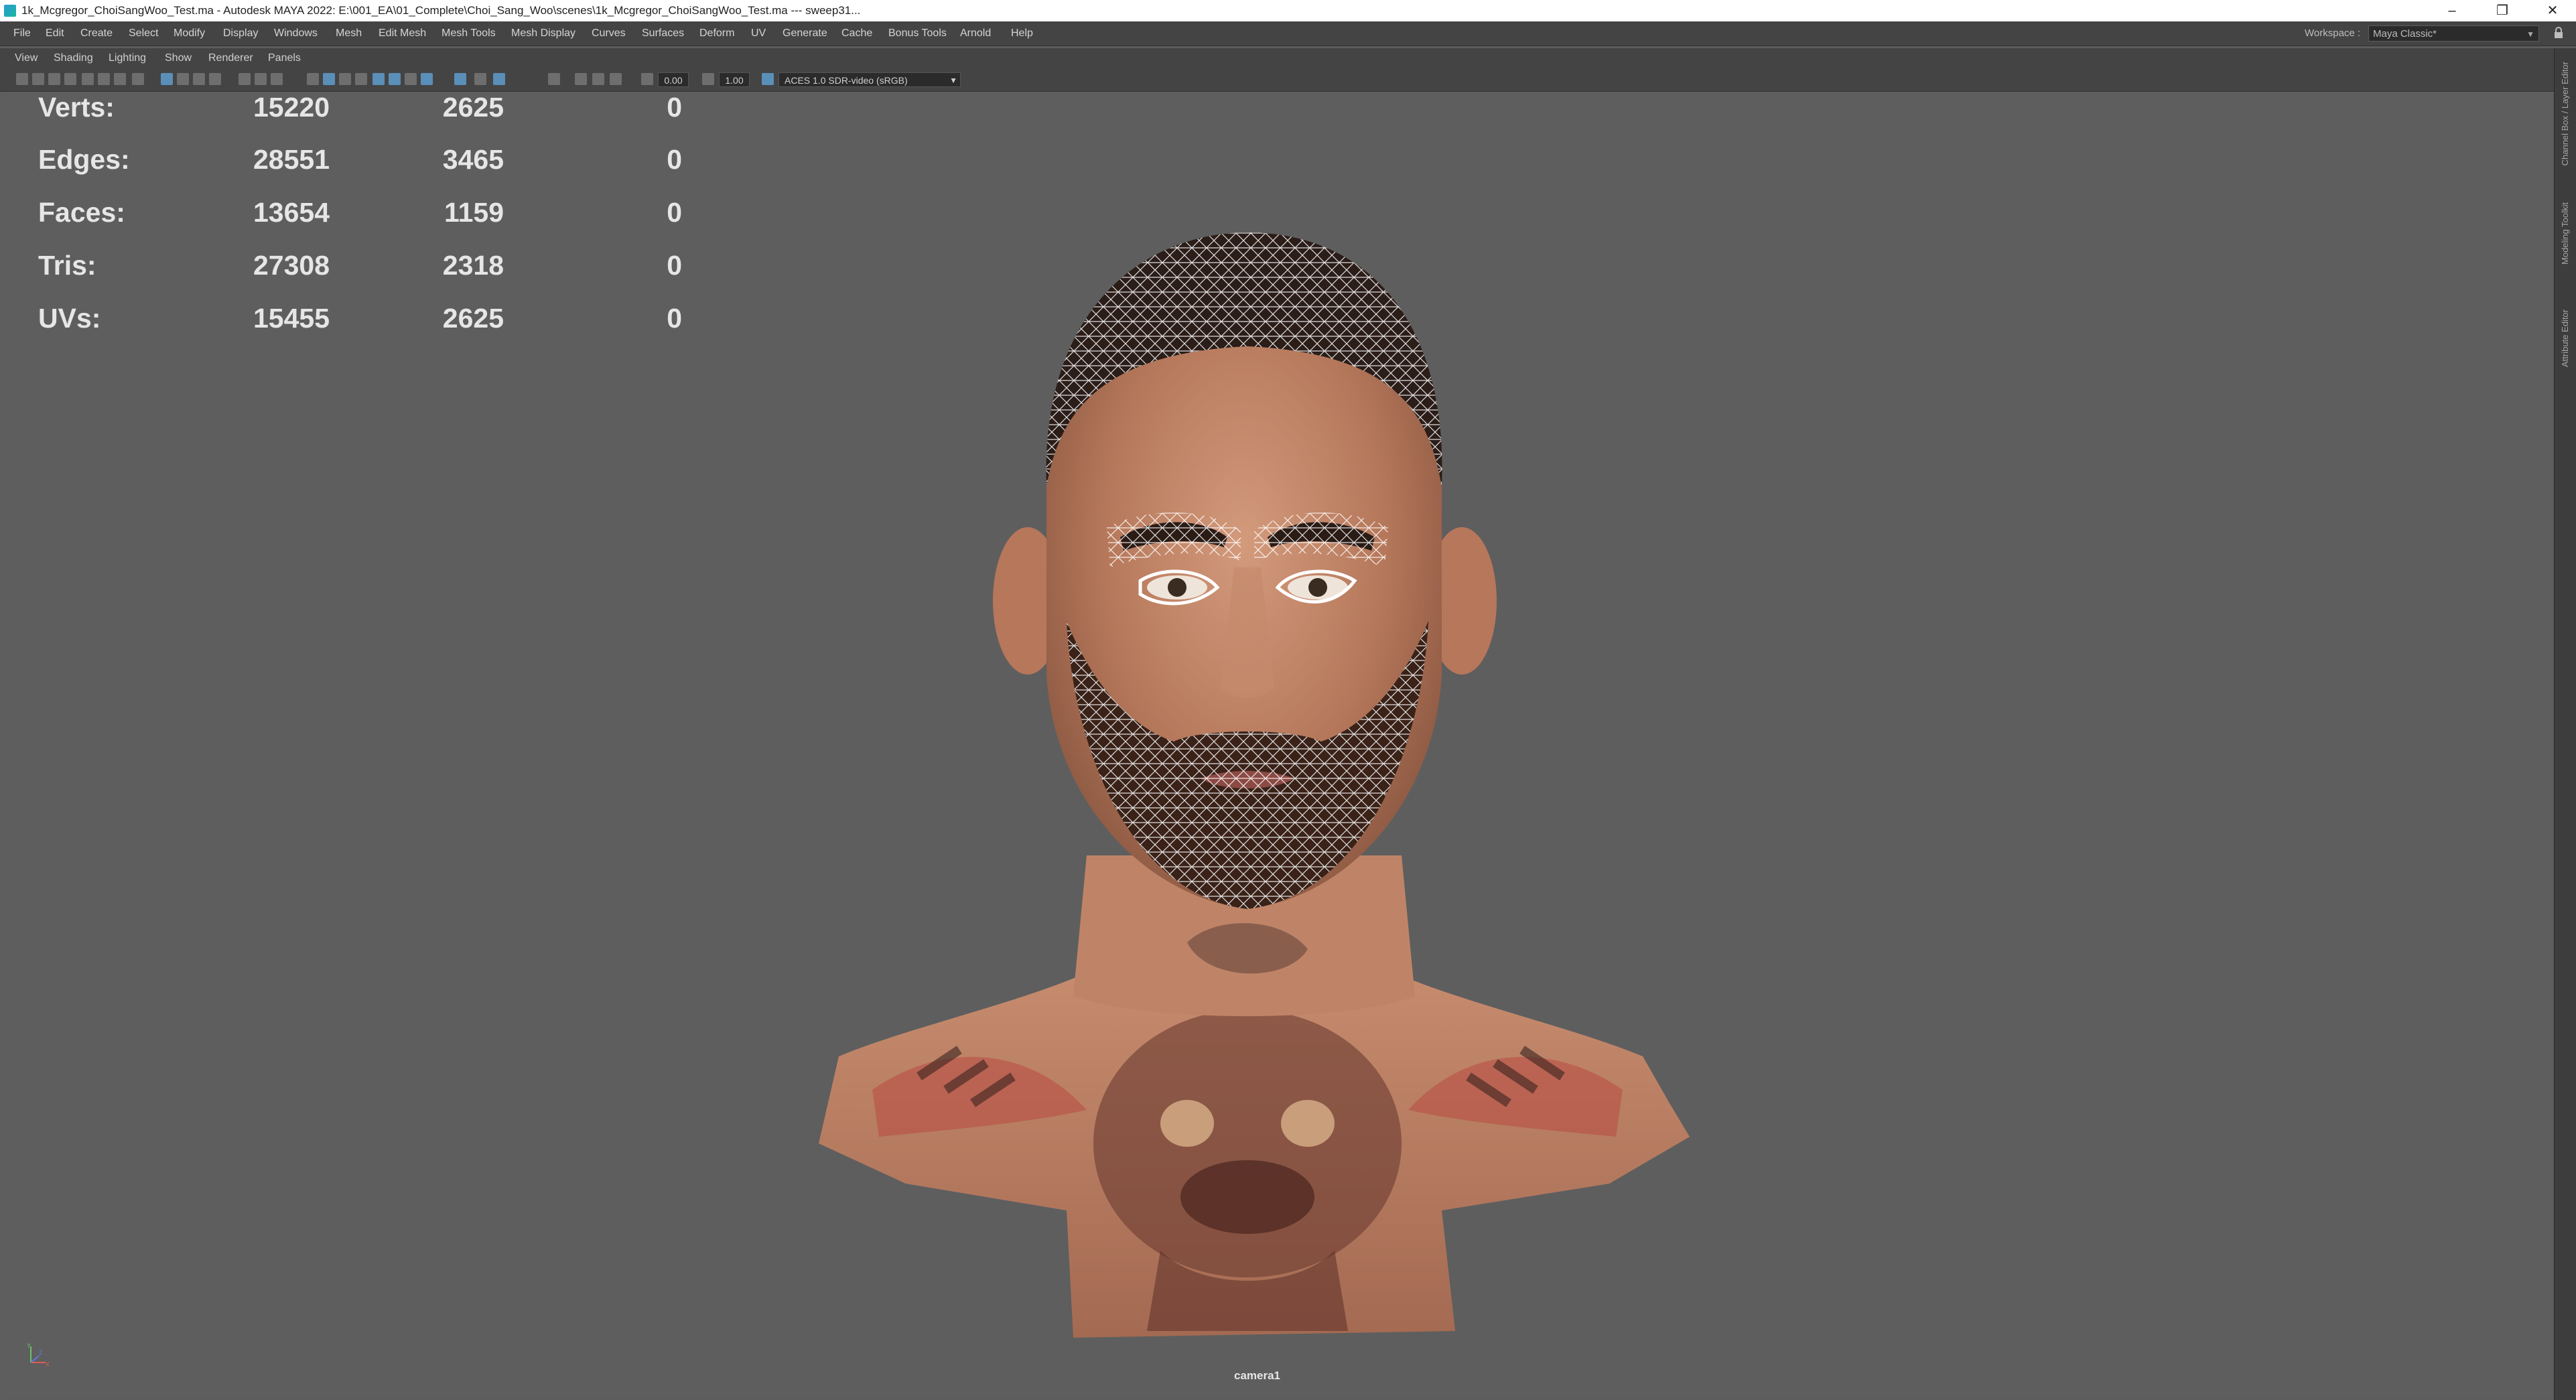  What do you see at coordinates (2502, 11) in the screenshot?
I see `restore-button: ❐` at bounding box center [2502, 11].